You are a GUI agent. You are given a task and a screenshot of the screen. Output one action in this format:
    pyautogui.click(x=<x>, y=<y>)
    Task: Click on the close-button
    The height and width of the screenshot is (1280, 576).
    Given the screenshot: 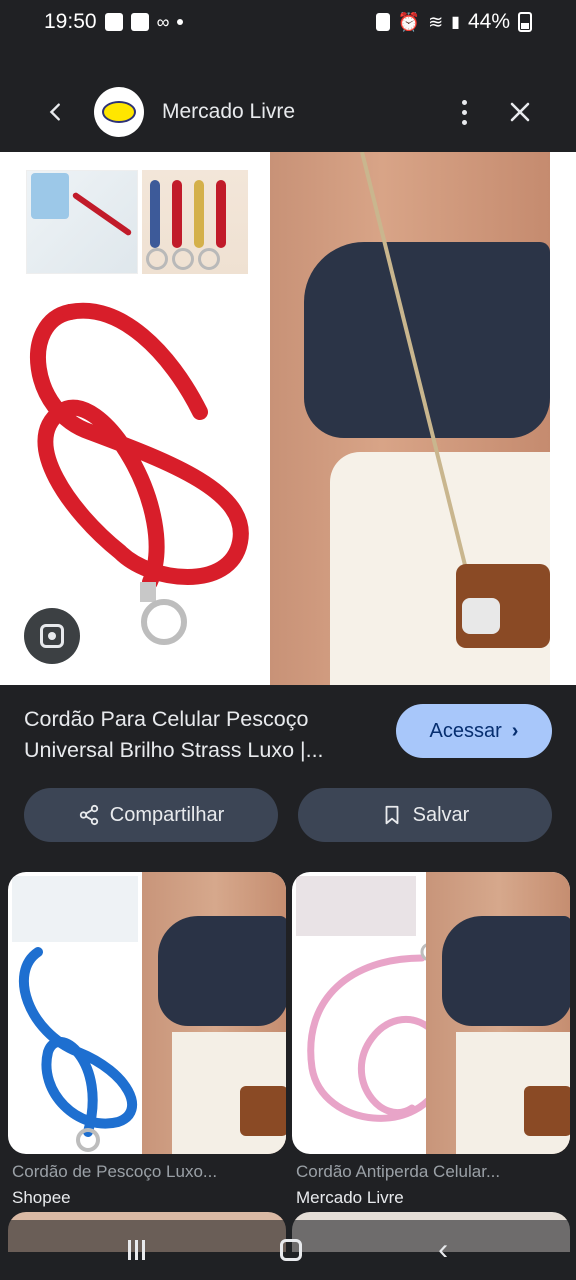 What is the action you would take?
    pyautogui.click(x=520, y=112)
    